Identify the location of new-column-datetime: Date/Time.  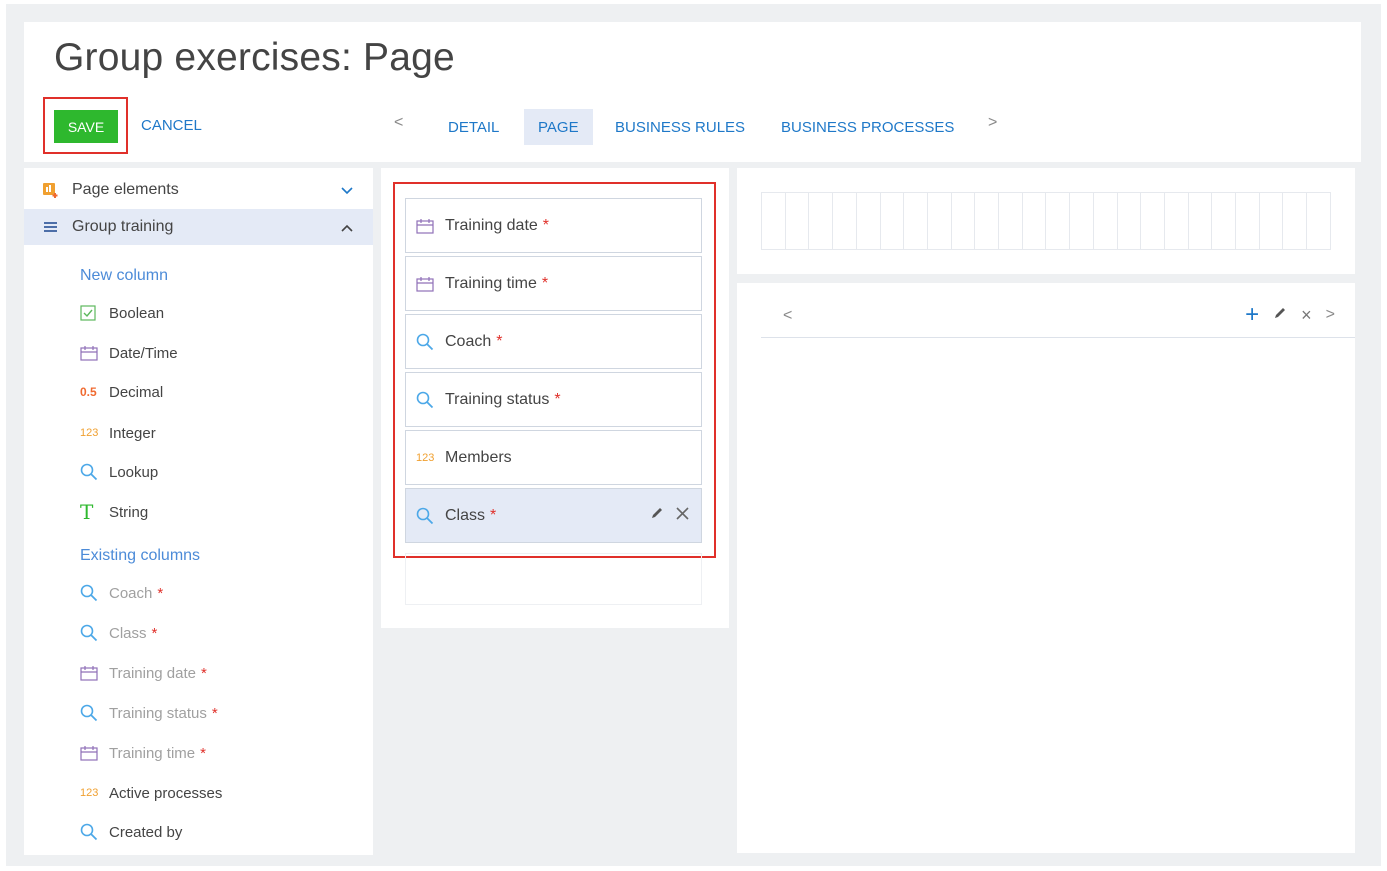
(129, 353).